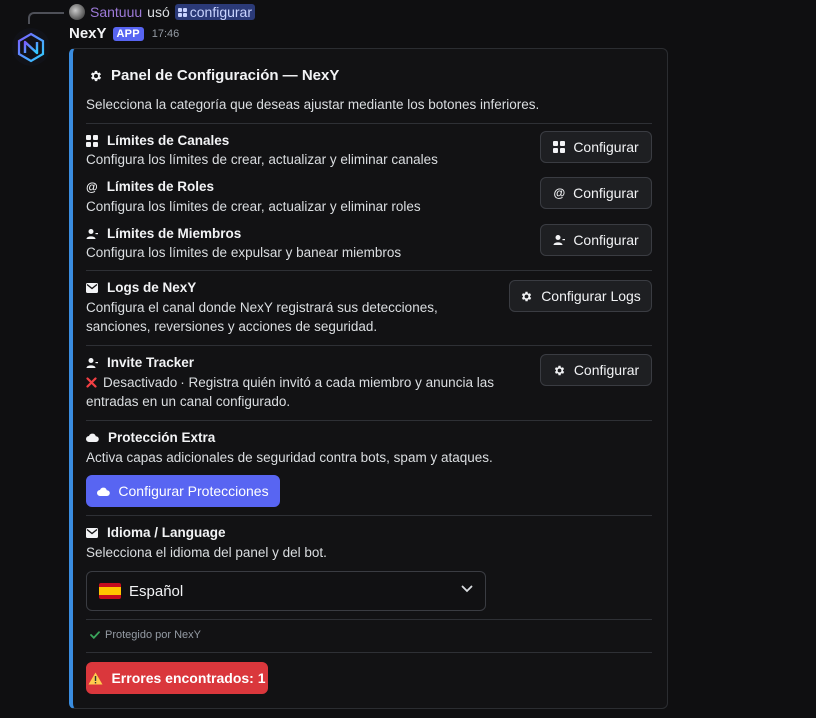 This screenshot has width=816, height=718. Describe the element at coordinates (91, 382) in the screenshot. I see `cross-icon` at that location.